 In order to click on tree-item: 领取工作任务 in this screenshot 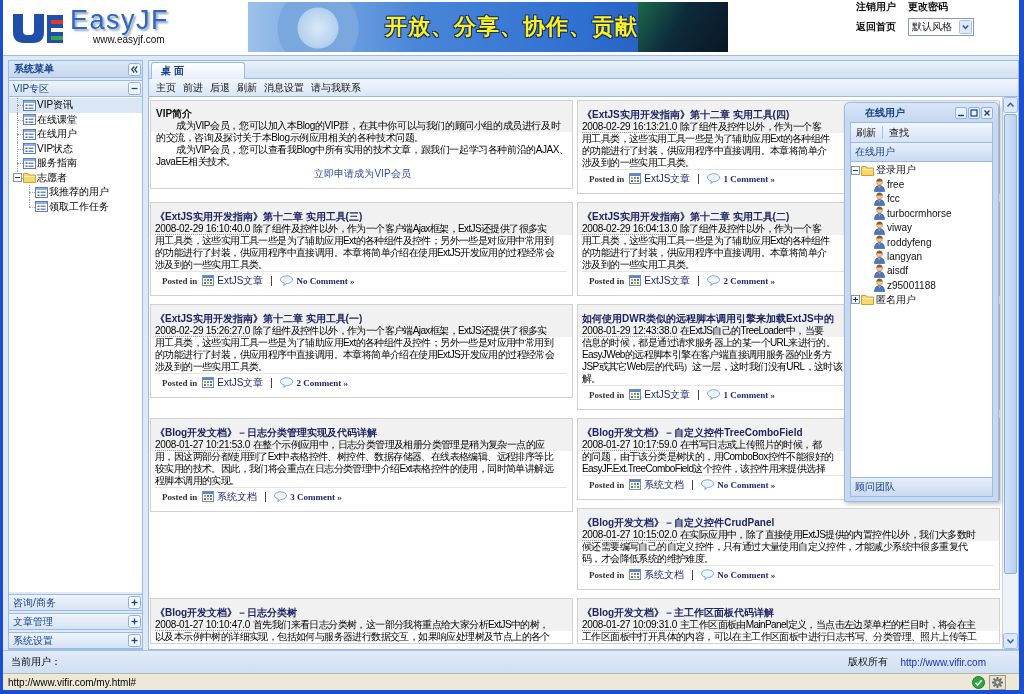, I will do `click(75, 206)`.